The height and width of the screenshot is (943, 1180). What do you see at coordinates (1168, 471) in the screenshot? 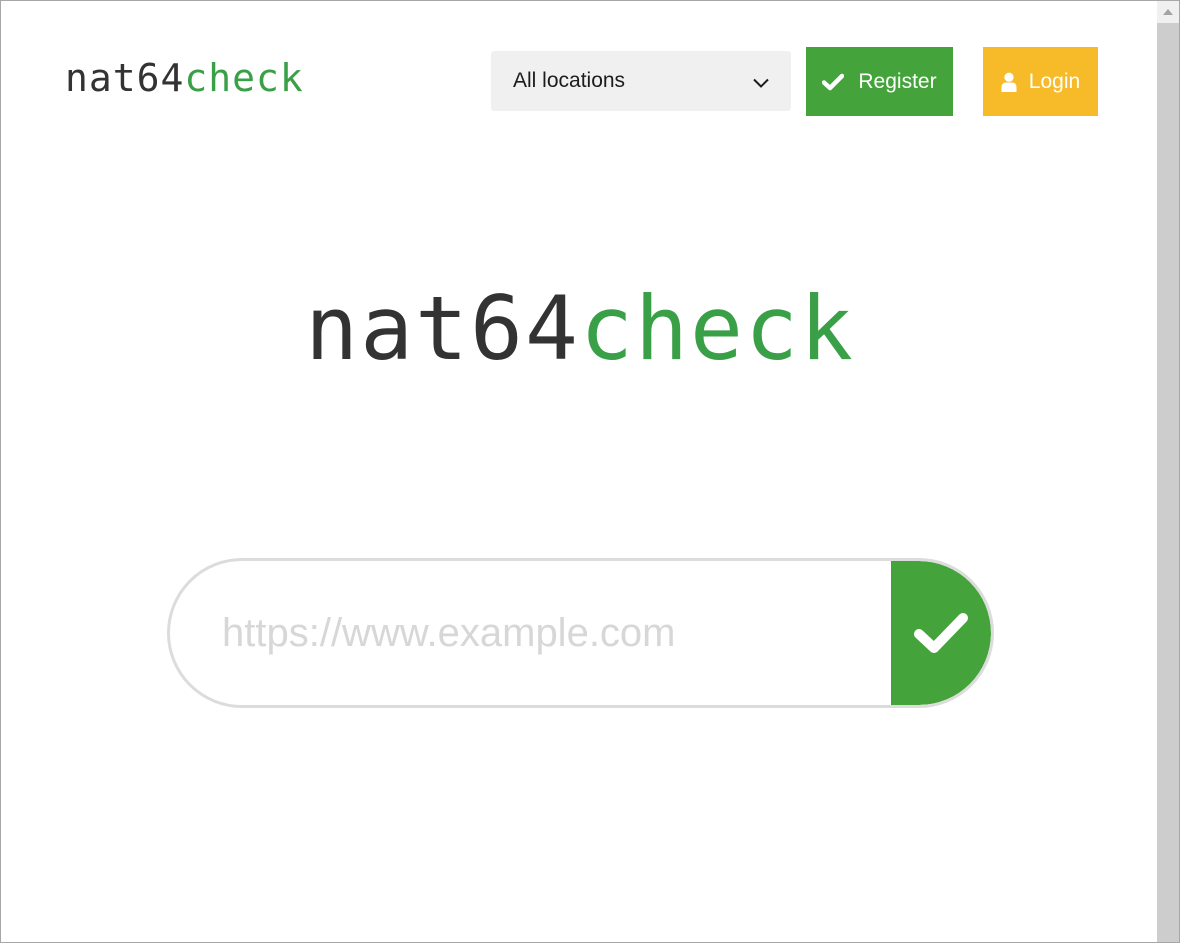
I see `vertical-scrollbar` at bounding box center [1168, 471].